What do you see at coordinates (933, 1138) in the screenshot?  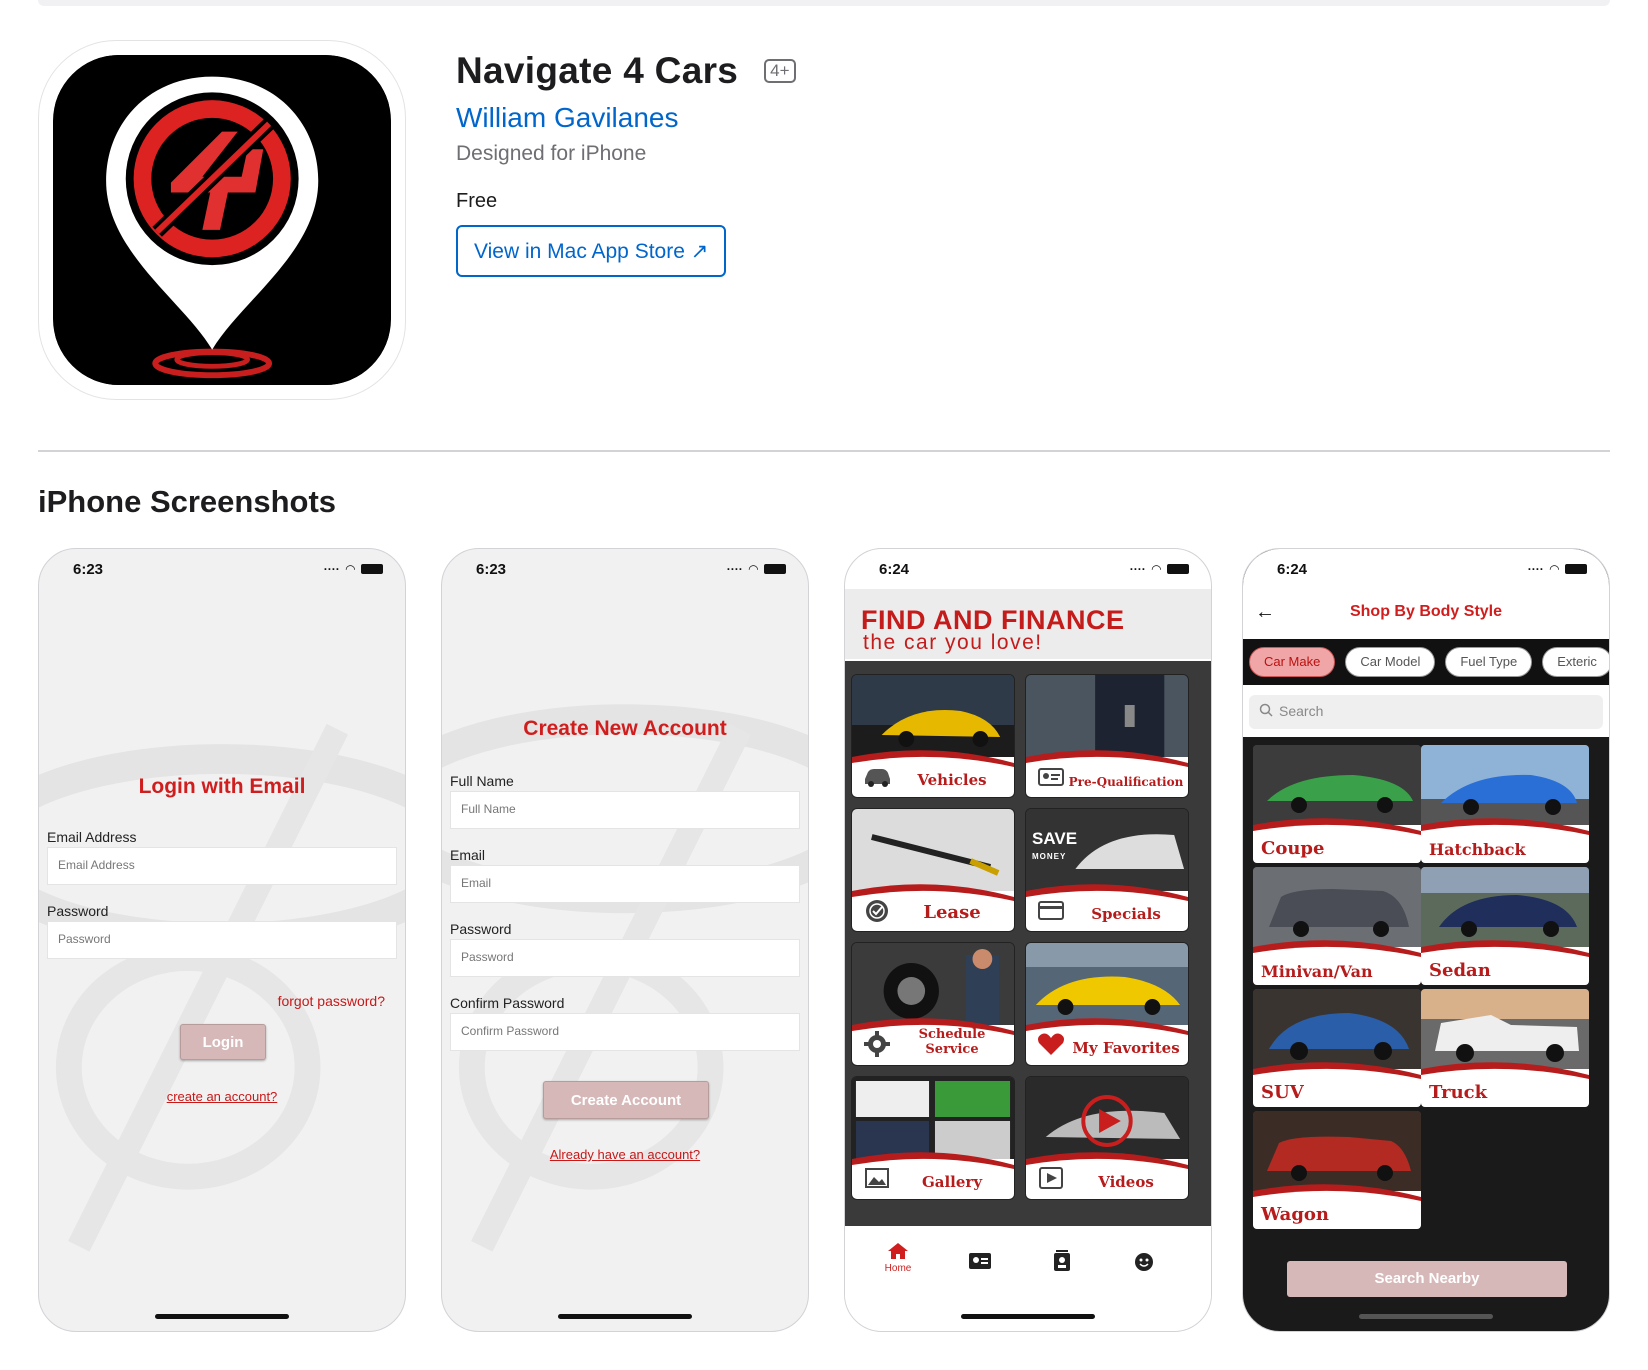 I see `tile-gallery: Gallery` at bounding box center [933, 1138].